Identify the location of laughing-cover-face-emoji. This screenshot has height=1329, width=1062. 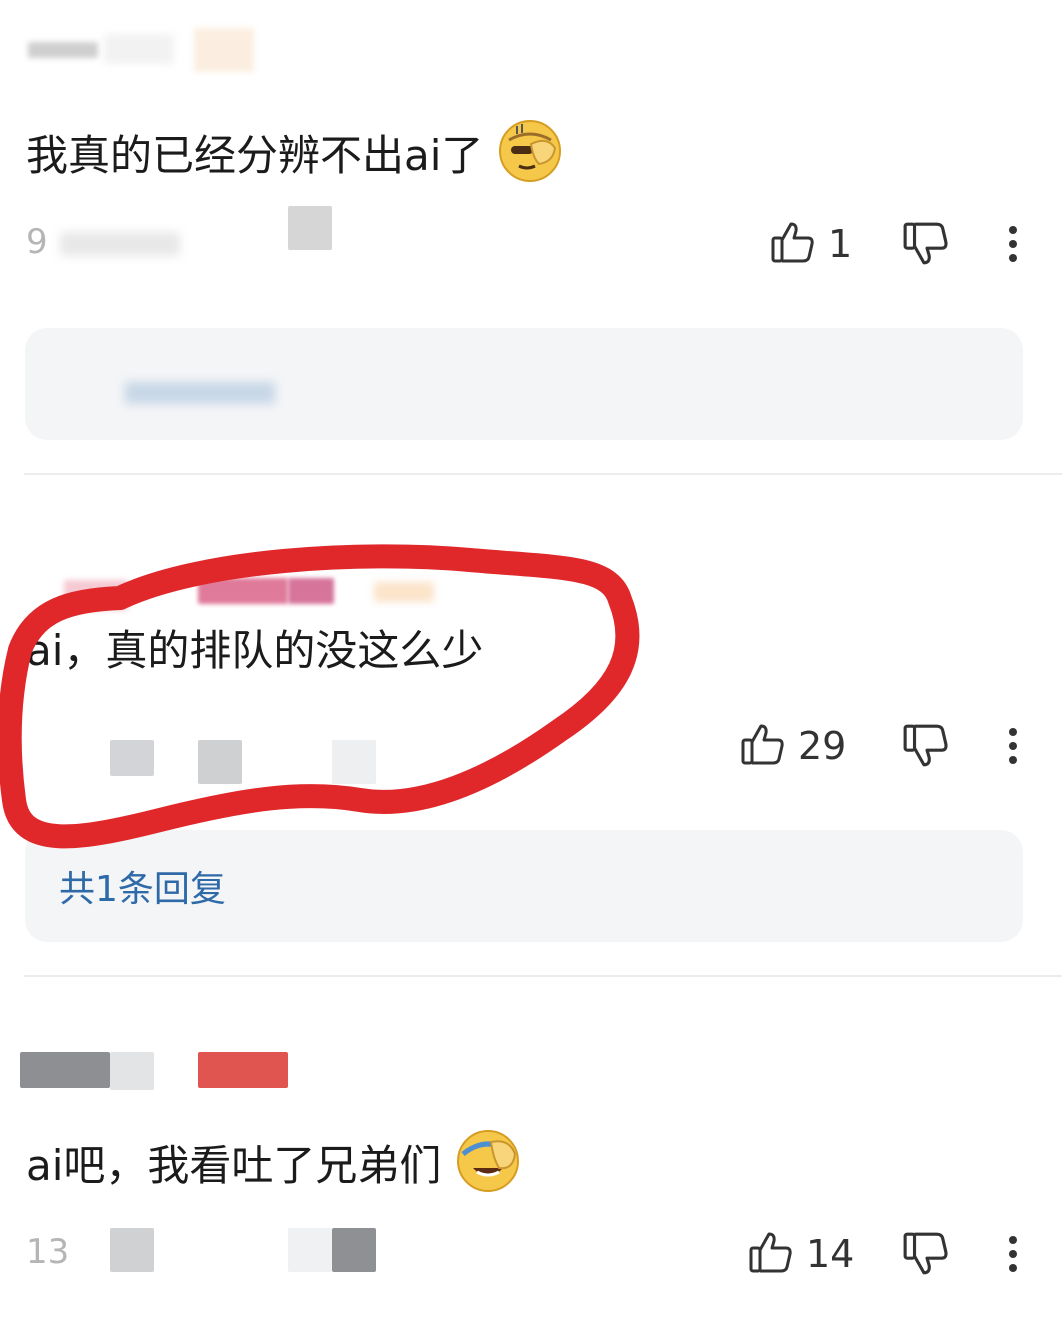
(488, 1168).